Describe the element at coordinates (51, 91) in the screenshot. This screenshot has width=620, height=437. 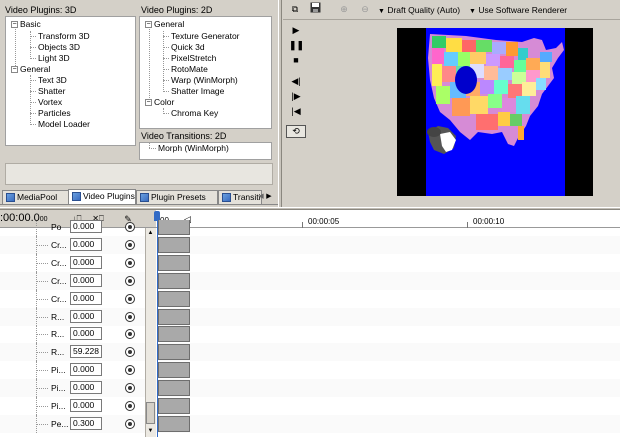
I see `tree-item-shatter: Shatter` at that location.